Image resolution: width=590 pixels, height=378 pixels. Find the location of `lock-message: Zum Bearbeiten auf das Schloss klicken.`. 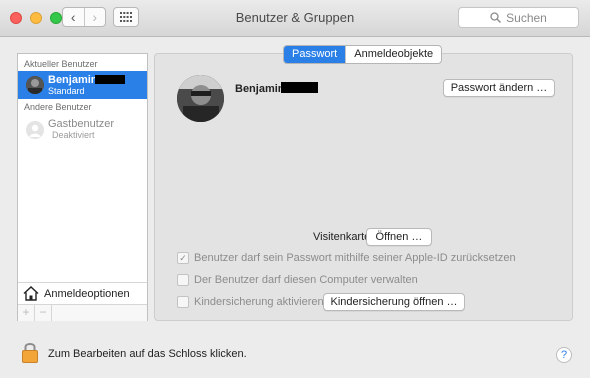

lock-message: Zum Bearbeiten auf das Schloss klicken. is located at coordinates (147, 354).